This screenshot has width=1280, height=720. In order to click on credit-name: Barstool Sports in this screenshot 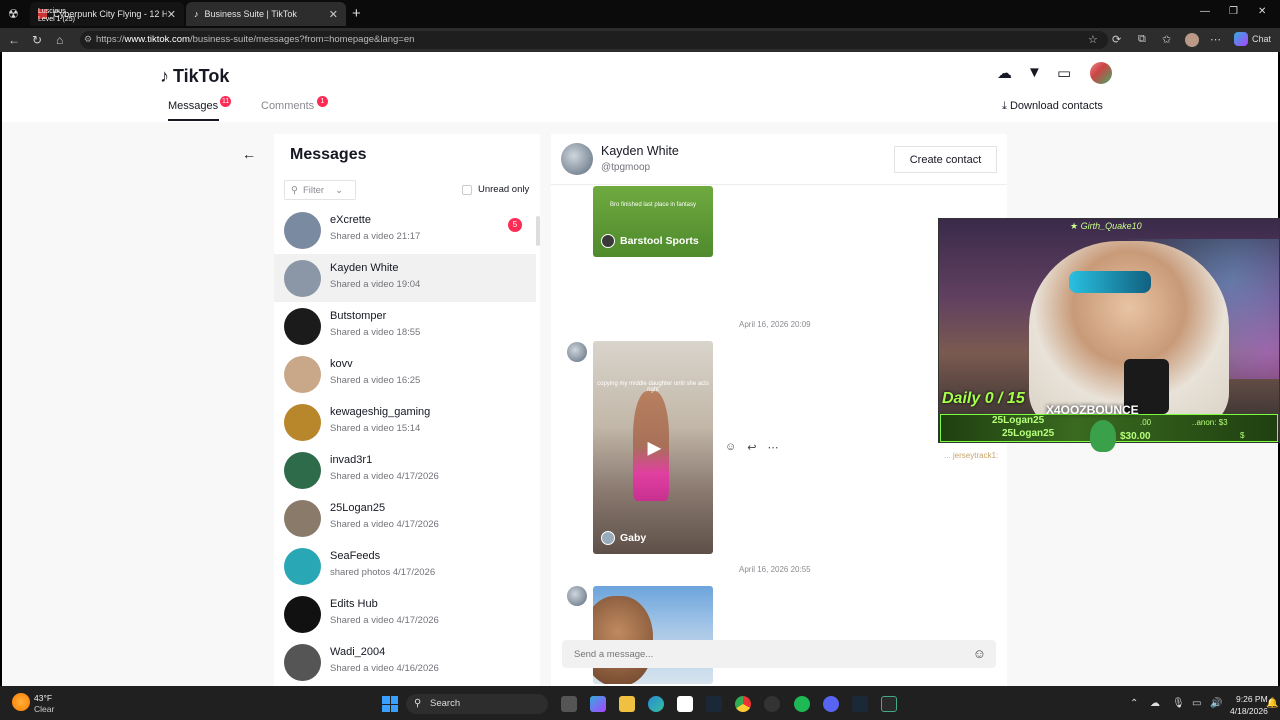, I will do `click(659, 241)`.